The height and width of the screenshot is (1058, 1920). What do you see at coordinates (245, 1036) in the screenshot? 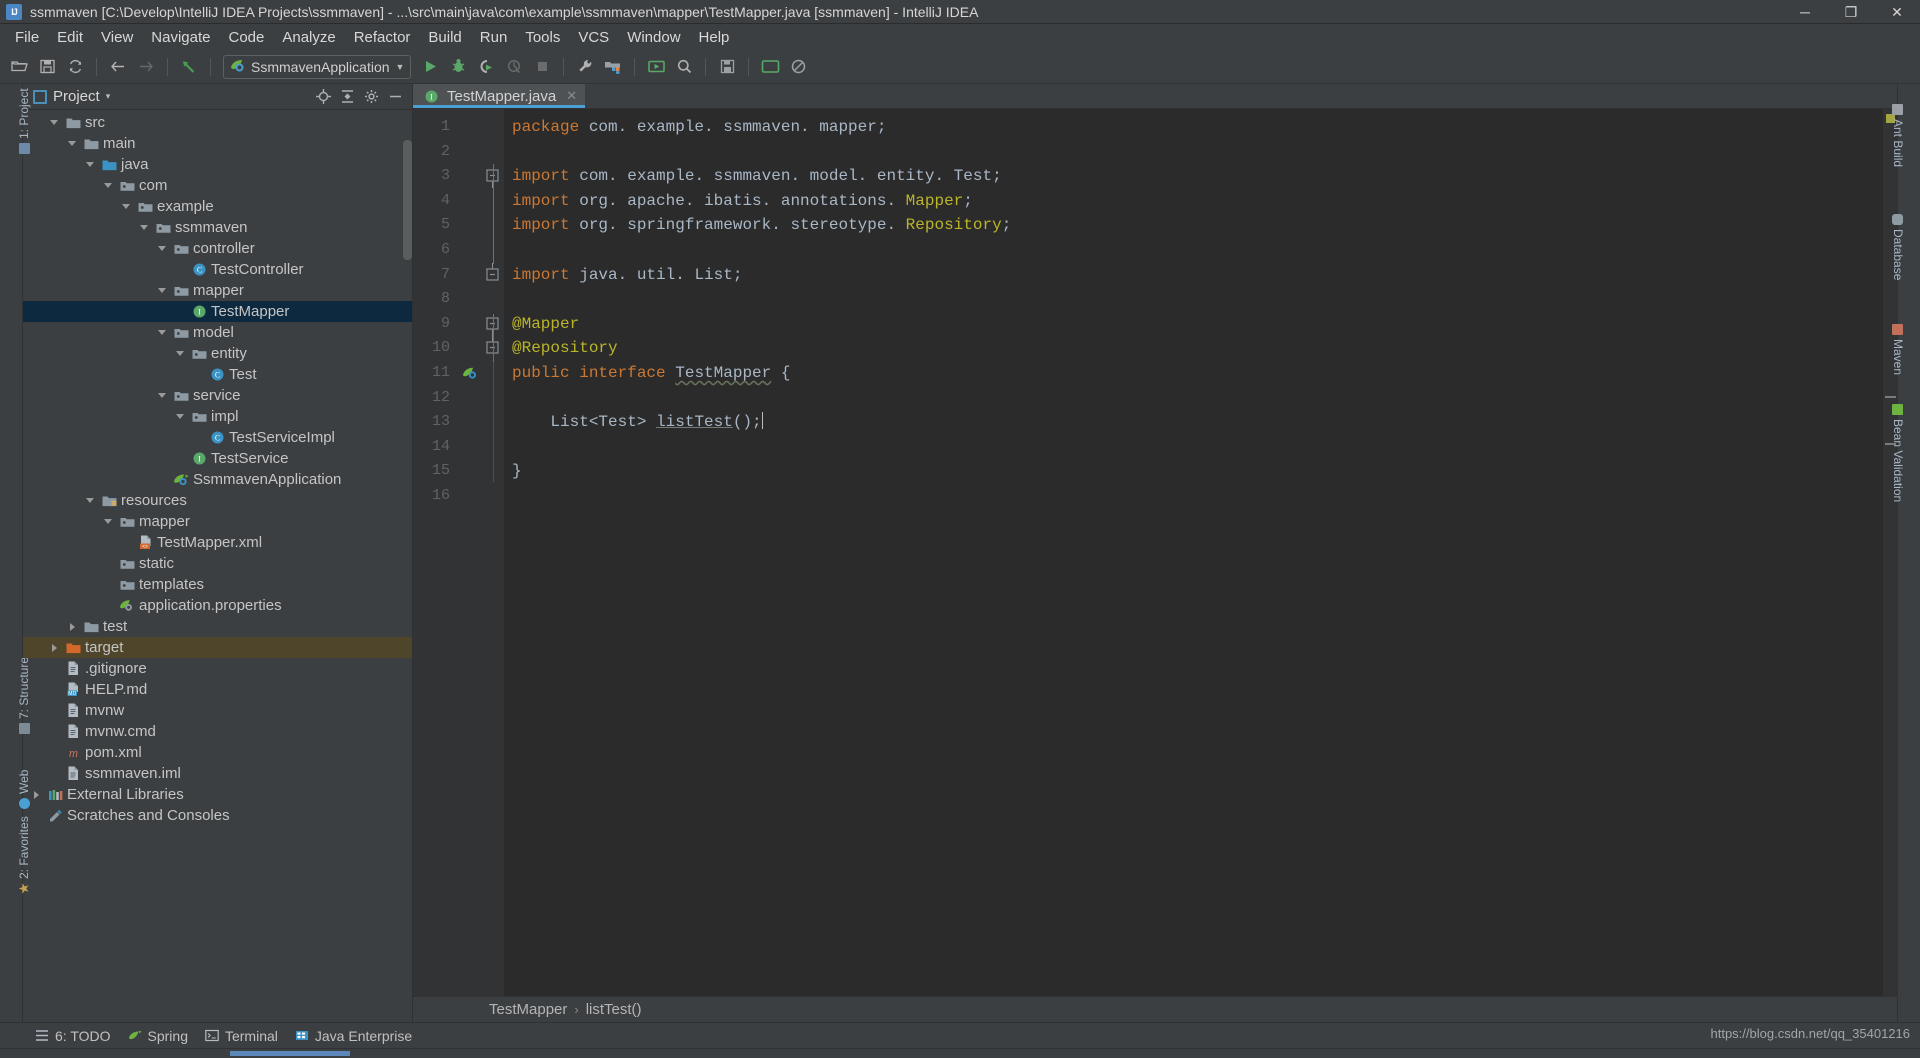
I see `bottom-tab-terminal: Terminal` at bounding box center [245, 1036].